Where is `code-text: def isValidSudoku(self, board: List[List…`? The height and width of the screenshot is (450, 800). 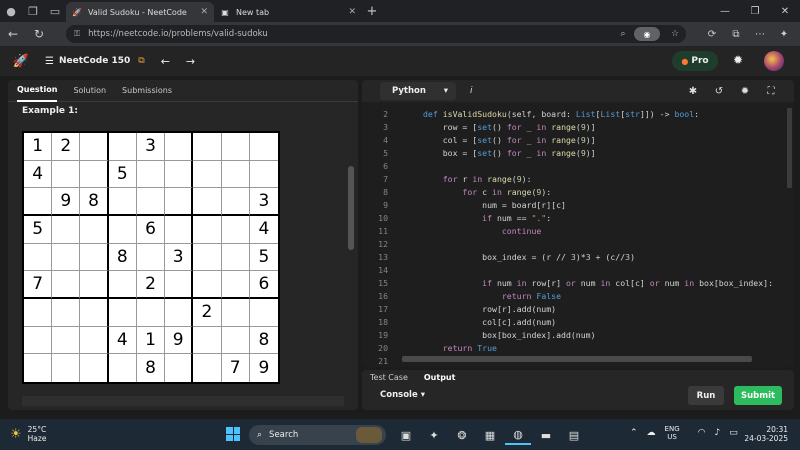 code-text: def isValidSudoku(self, board: List[List… is located at coordinates (561, 114).